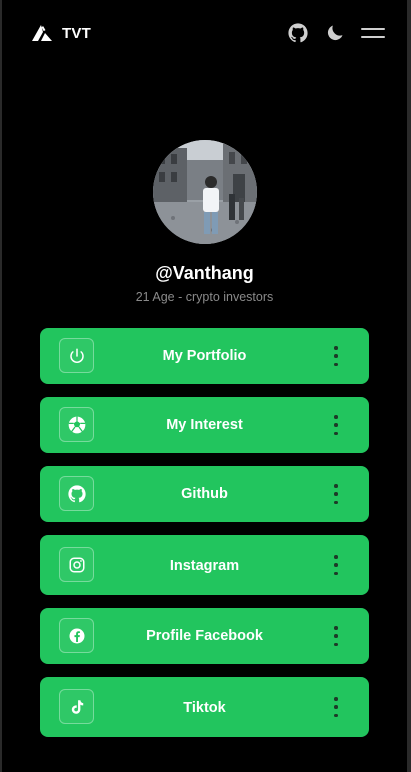  I want to click on link-label: My Portfolio, so click(204, 356).